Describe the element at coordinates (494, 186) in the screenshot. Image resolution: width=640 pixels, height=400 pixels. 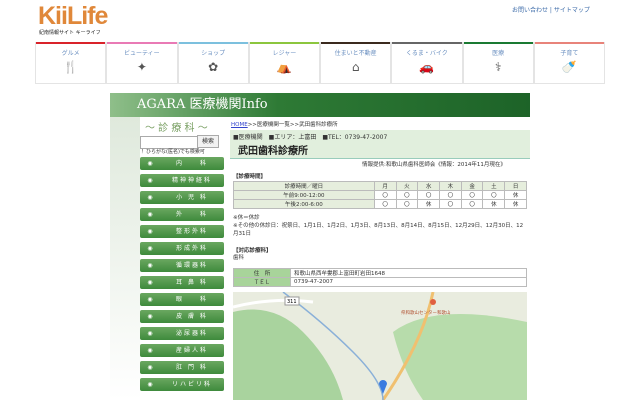
I see `hours-header: 土` at that location.